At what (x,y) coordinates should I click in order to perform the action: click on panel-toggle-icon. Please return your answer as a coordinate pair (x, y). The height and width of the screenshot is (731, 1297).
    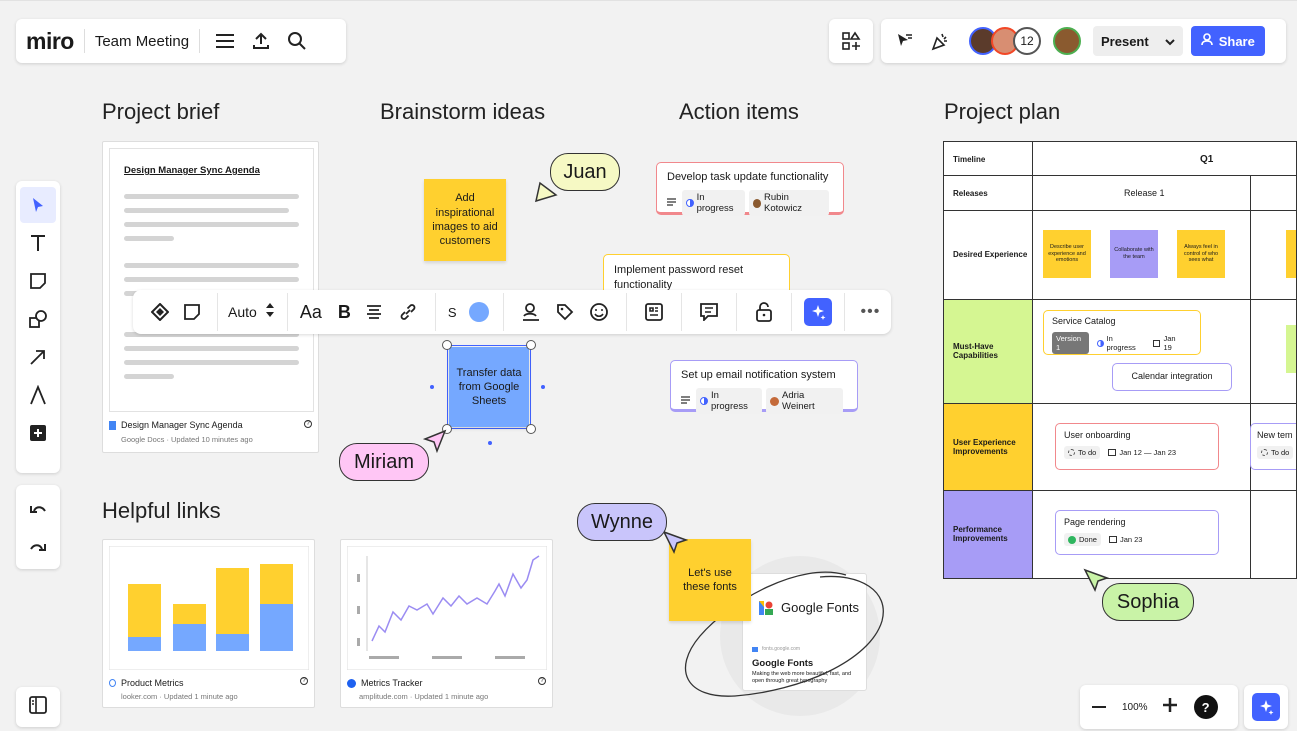
    Looking at the image, I should click on (38, 707).